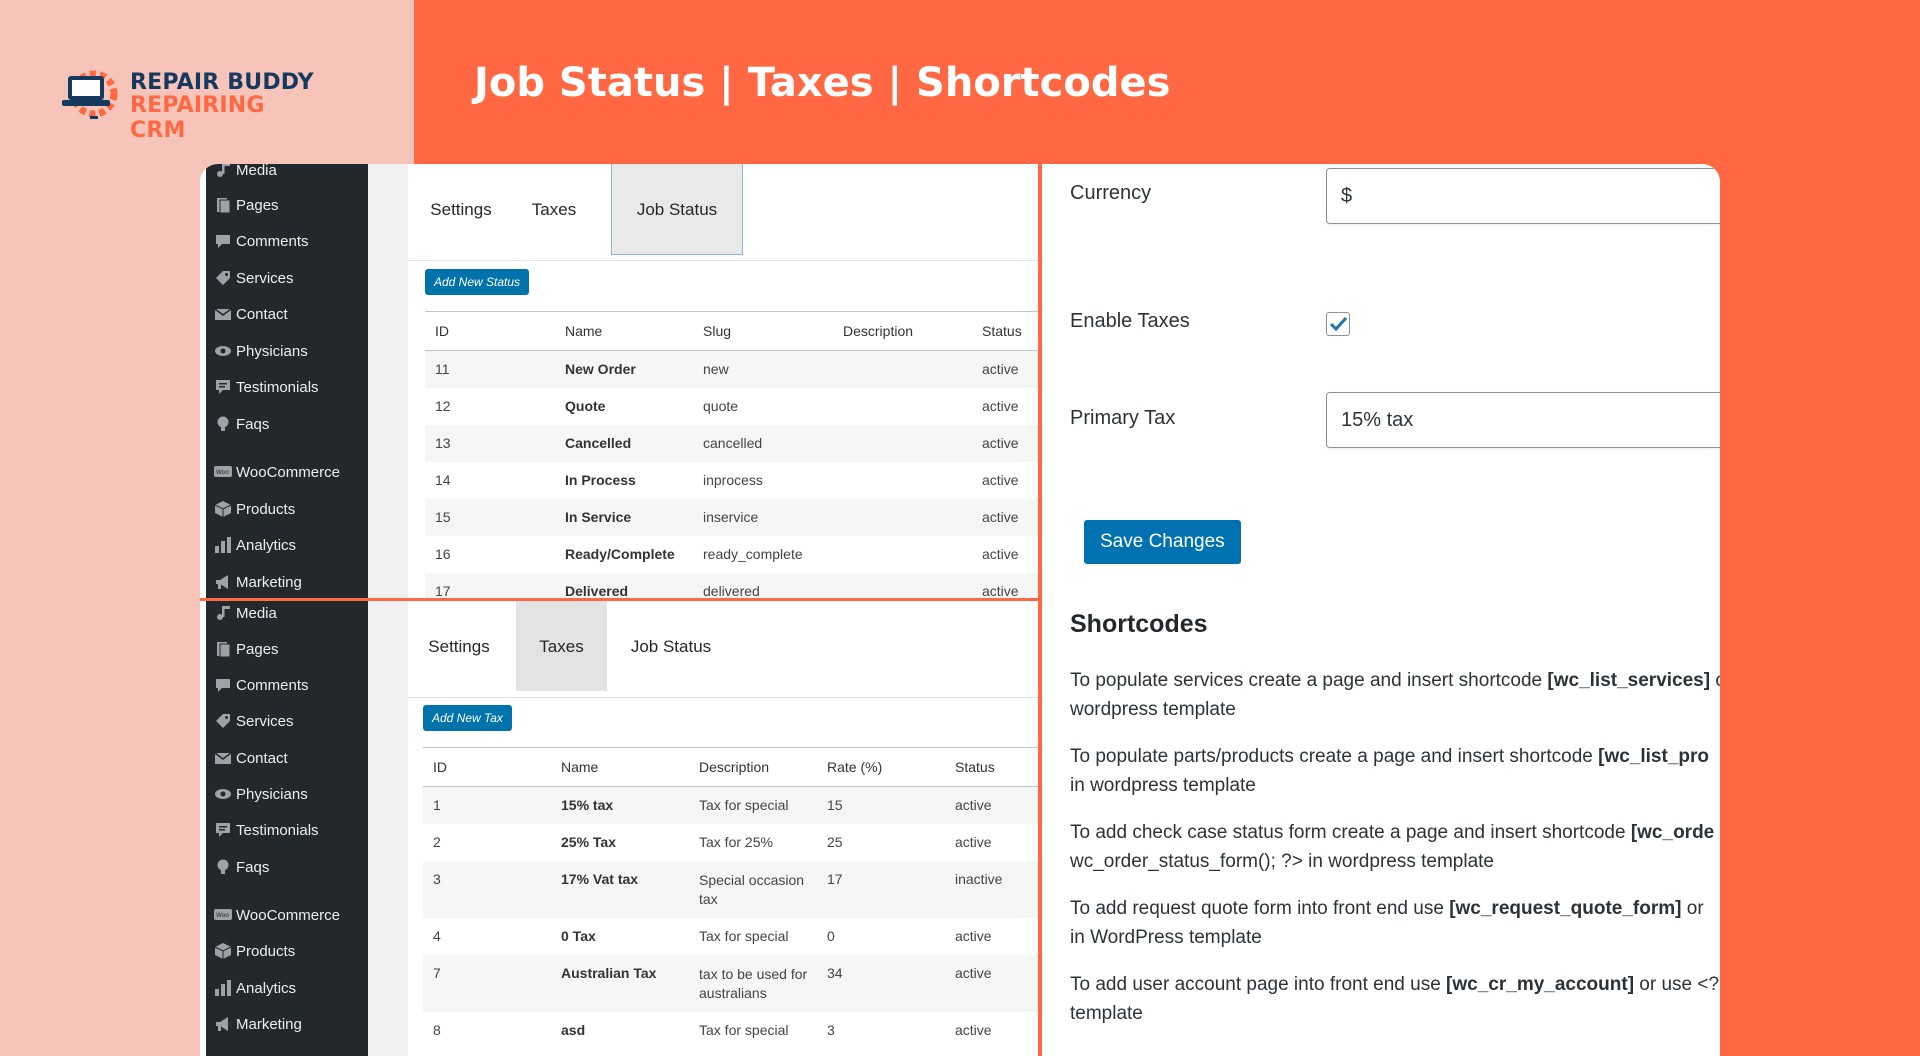 This screenshot has width=1920, height=1056. What do you see at coordinates (90, 94) in the screenshot?
I see `gear-laptop-icon` at bounding box center [90, 94].